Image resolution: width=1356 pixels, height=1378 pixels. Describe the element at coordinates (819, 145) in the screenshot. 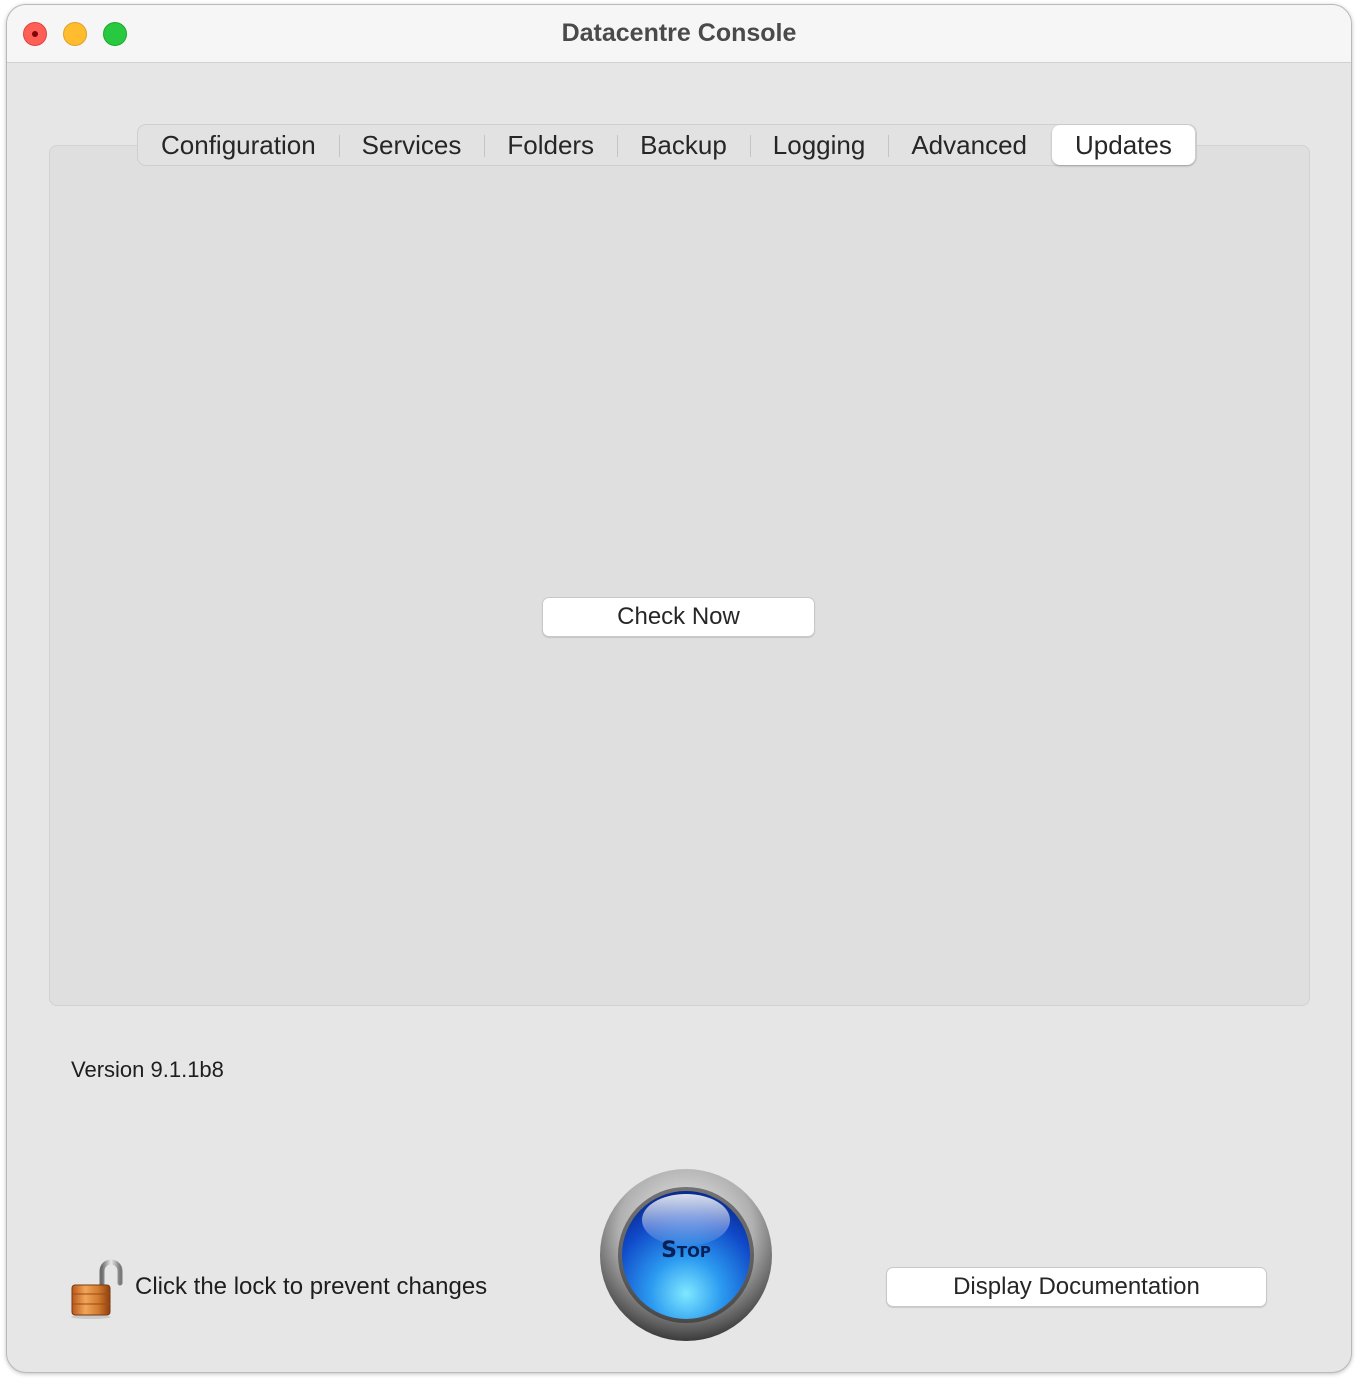

I see `tab-logging: Logging` at that location.